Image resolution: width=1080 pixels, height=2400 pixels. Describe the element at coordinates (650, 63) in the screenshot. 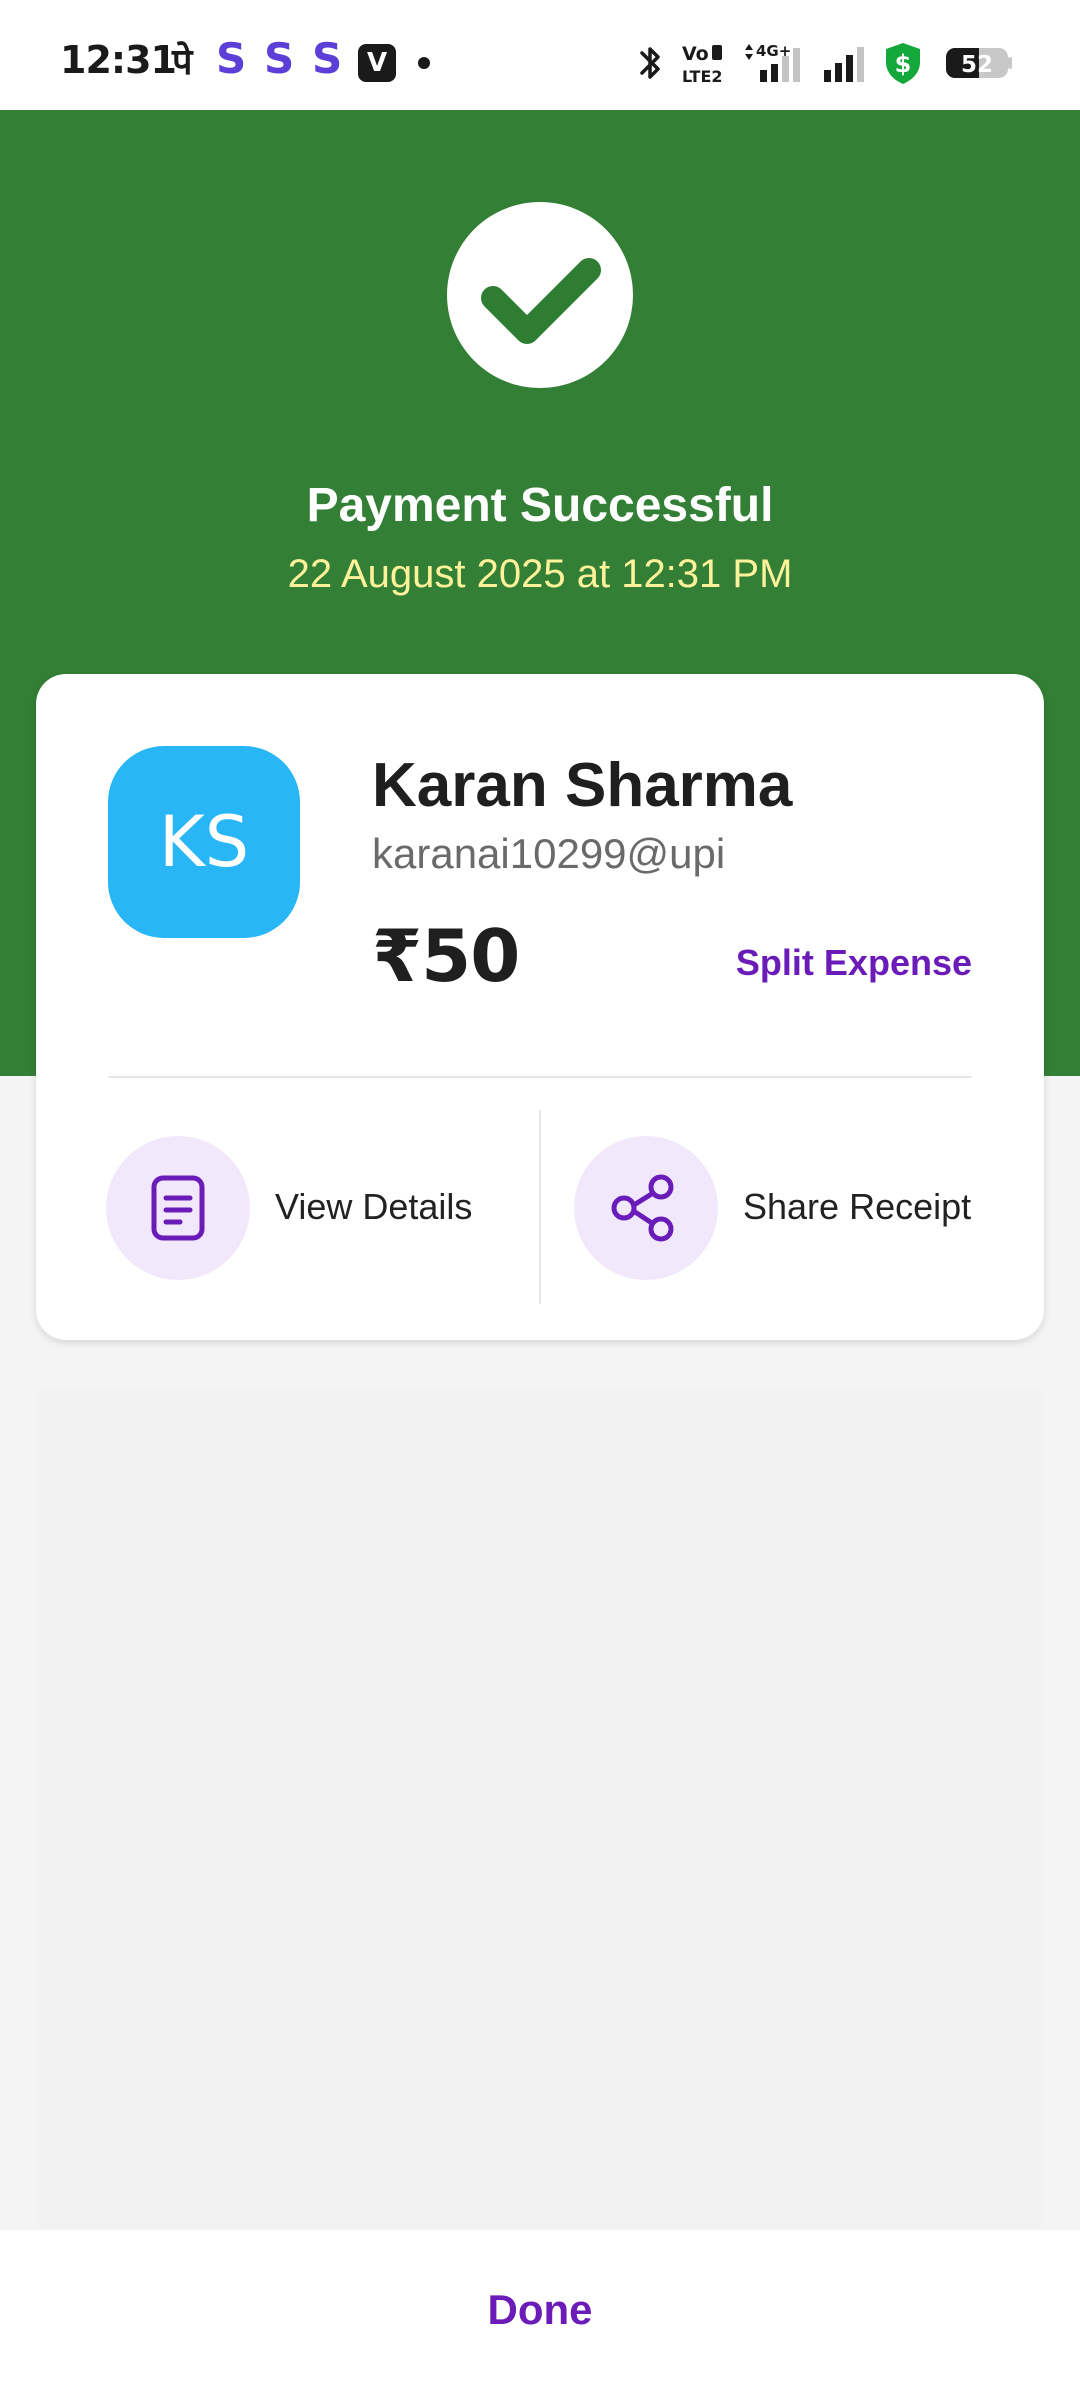

I see `bluetooth-icon` at that location.